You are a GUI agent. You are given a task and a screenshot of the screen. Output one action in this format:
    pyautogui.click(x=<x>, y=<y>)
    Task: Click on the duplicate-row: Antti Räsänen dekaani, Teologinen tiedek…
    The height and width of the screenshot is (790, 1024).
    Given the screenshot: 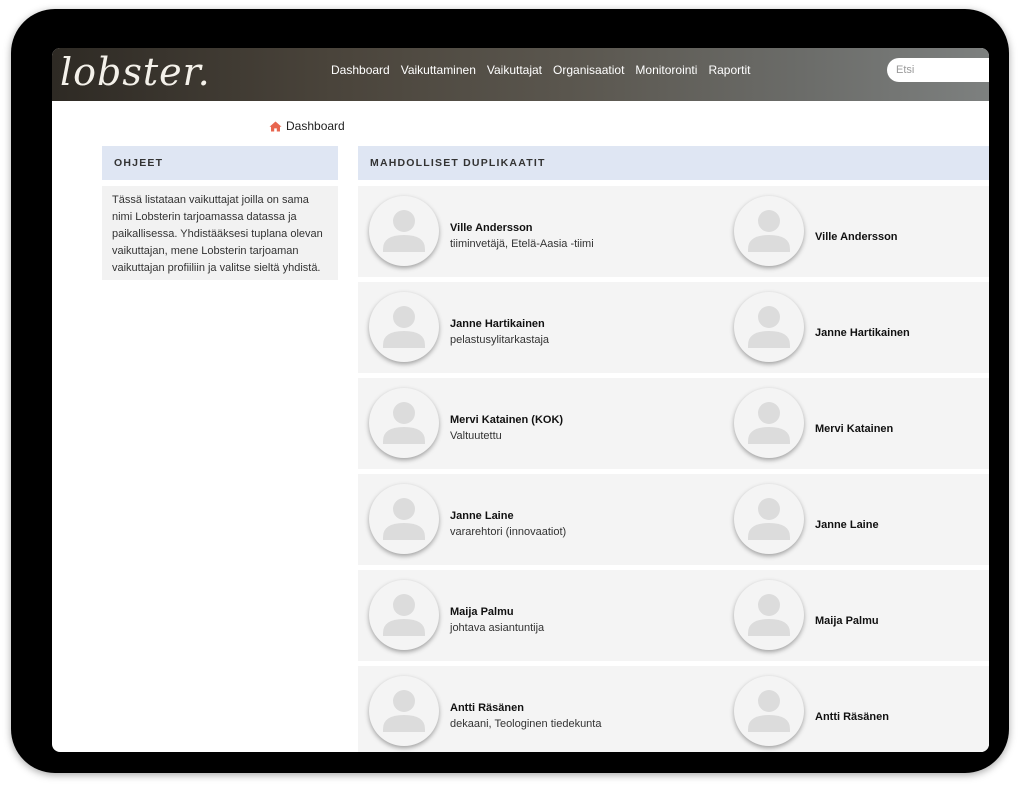 What is the action you would take?
    pyautogui.click(x=673, y=709)
    